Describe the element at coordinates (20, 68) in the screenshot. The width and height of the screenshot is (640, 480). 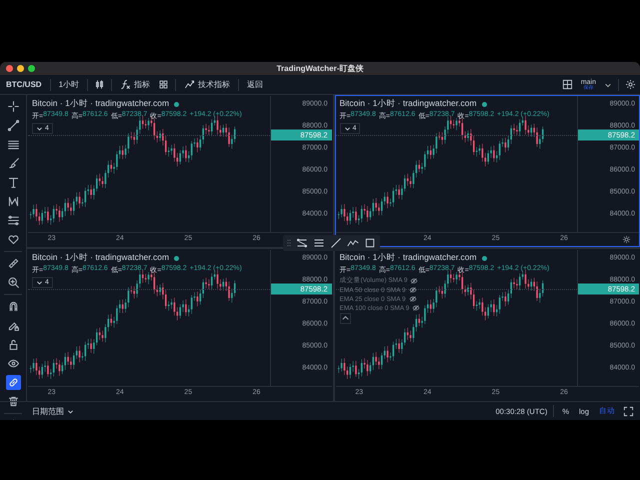
I see `minimize-button` at that location.